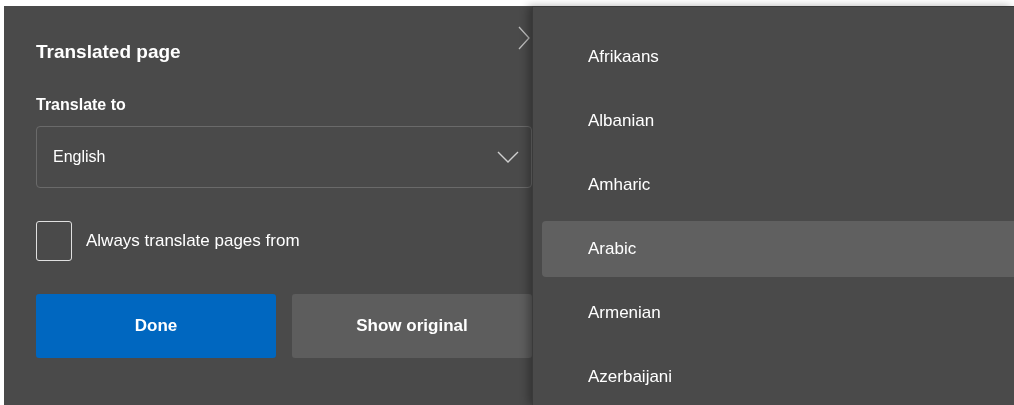 The width and height of the screenshot is (1014, 405). I want to click on show-original-button: Show original, so click(412, 326).